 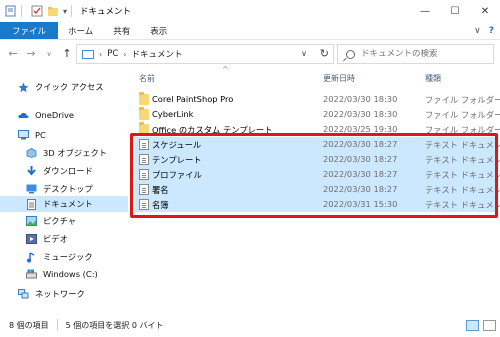 What do you see at coordinates (55, 239) in the screenshot?
I see `sidebar-item-label: ビデオ` at bounding box center [55, 239].